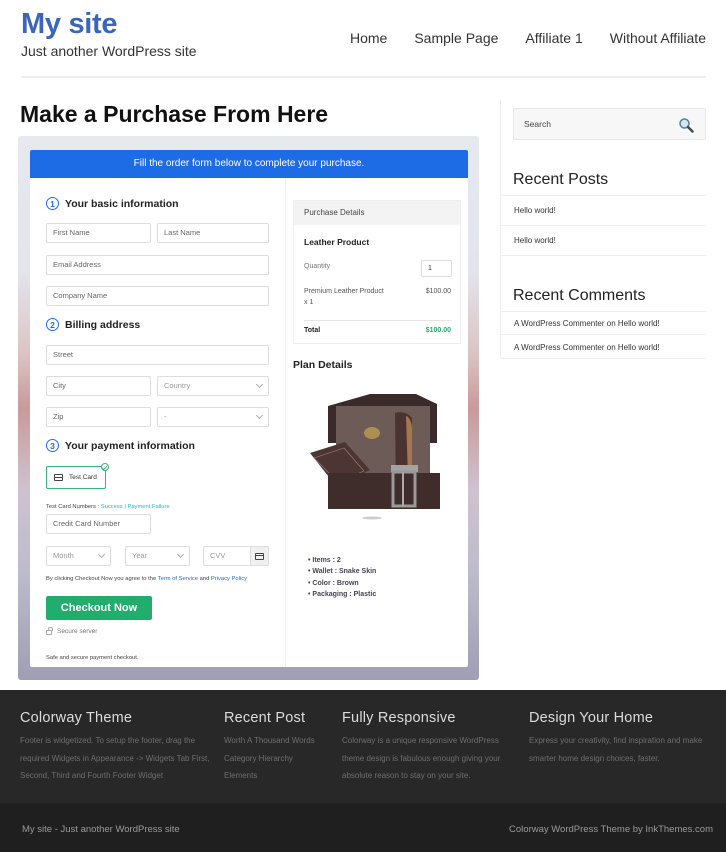 The image size is (726, 852). Describe the element at coordinates (368, 38) in the screenshot. I see `nav-home: Home` at that location.